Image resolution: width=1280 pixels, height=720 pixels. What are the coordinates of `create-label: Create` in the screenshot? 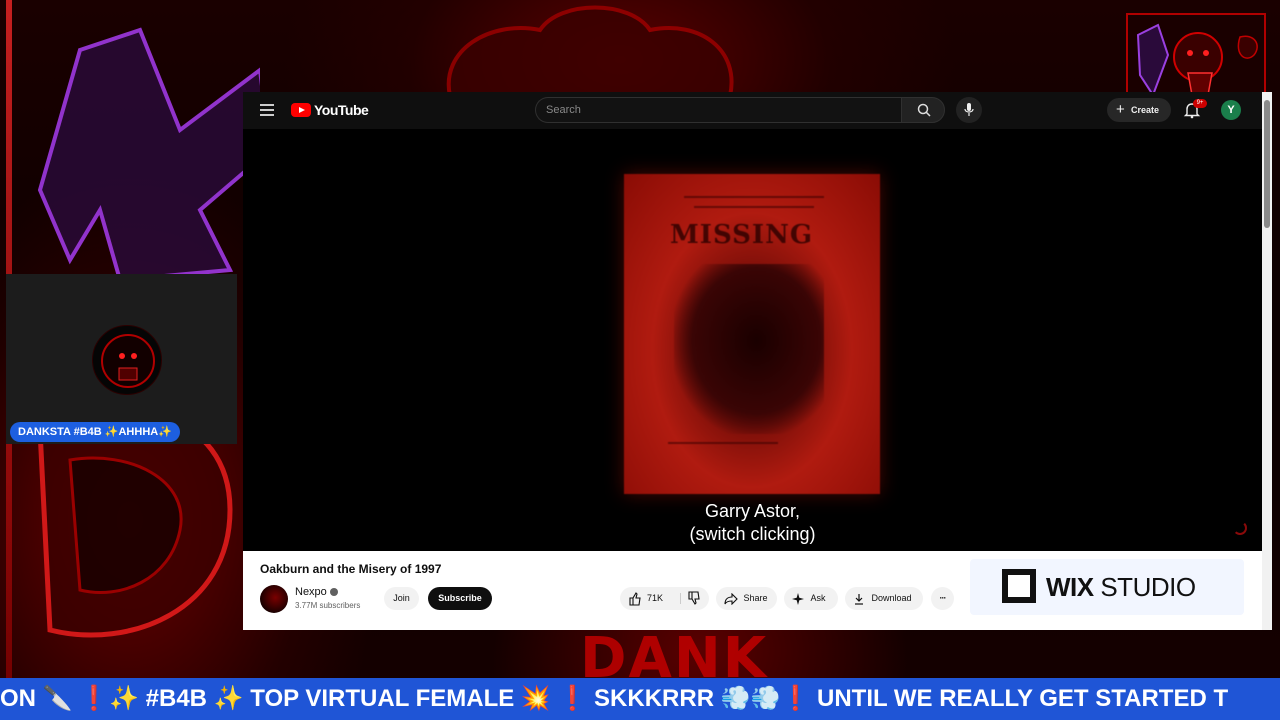 It's located at (1145, 110).